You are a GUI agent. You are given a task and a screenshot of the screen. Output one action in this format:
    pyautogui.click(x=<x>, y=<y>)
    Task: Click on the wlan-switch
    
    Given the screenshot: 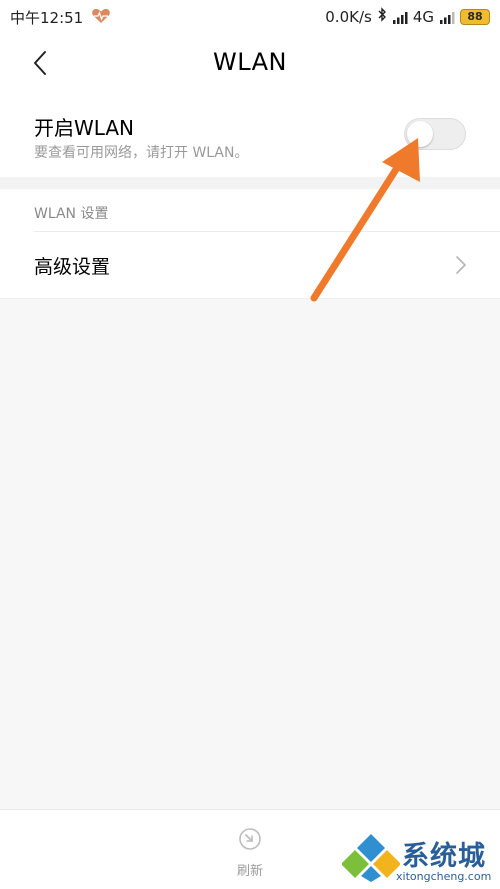 What is the action you would take?
    pyautogui.click(x=435, y=134)
    